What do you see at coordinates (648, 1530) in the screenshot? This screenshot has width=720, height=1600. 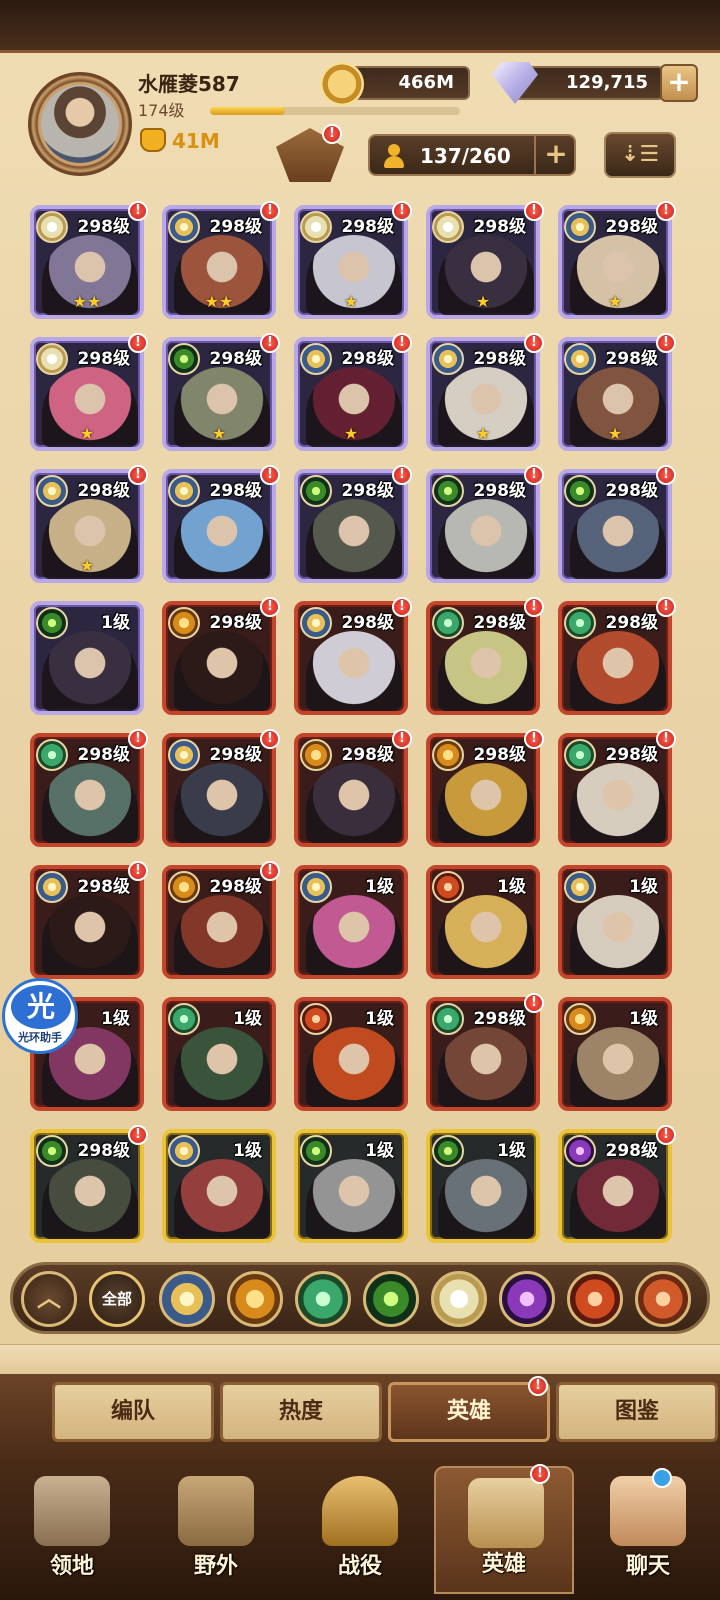 I see `nav-chat: 聊天` at bounding box center [648, 1530].